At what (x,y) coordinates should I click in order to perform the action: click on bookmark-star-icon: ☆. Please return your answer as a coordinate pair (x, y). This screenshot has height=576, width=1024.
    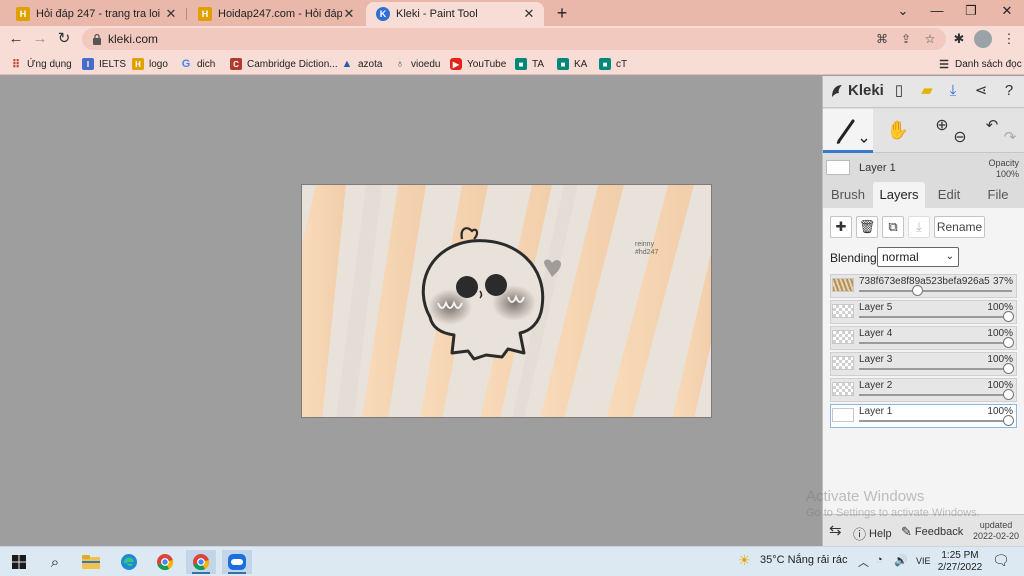
    Looking at the image, I should click on (930, 39).